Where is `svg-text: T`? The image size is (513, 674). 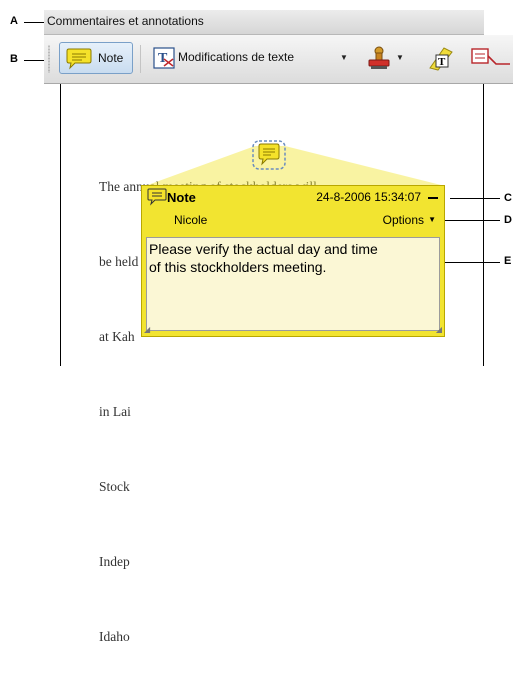
svg-text: T is located at coordinates (442, 62).